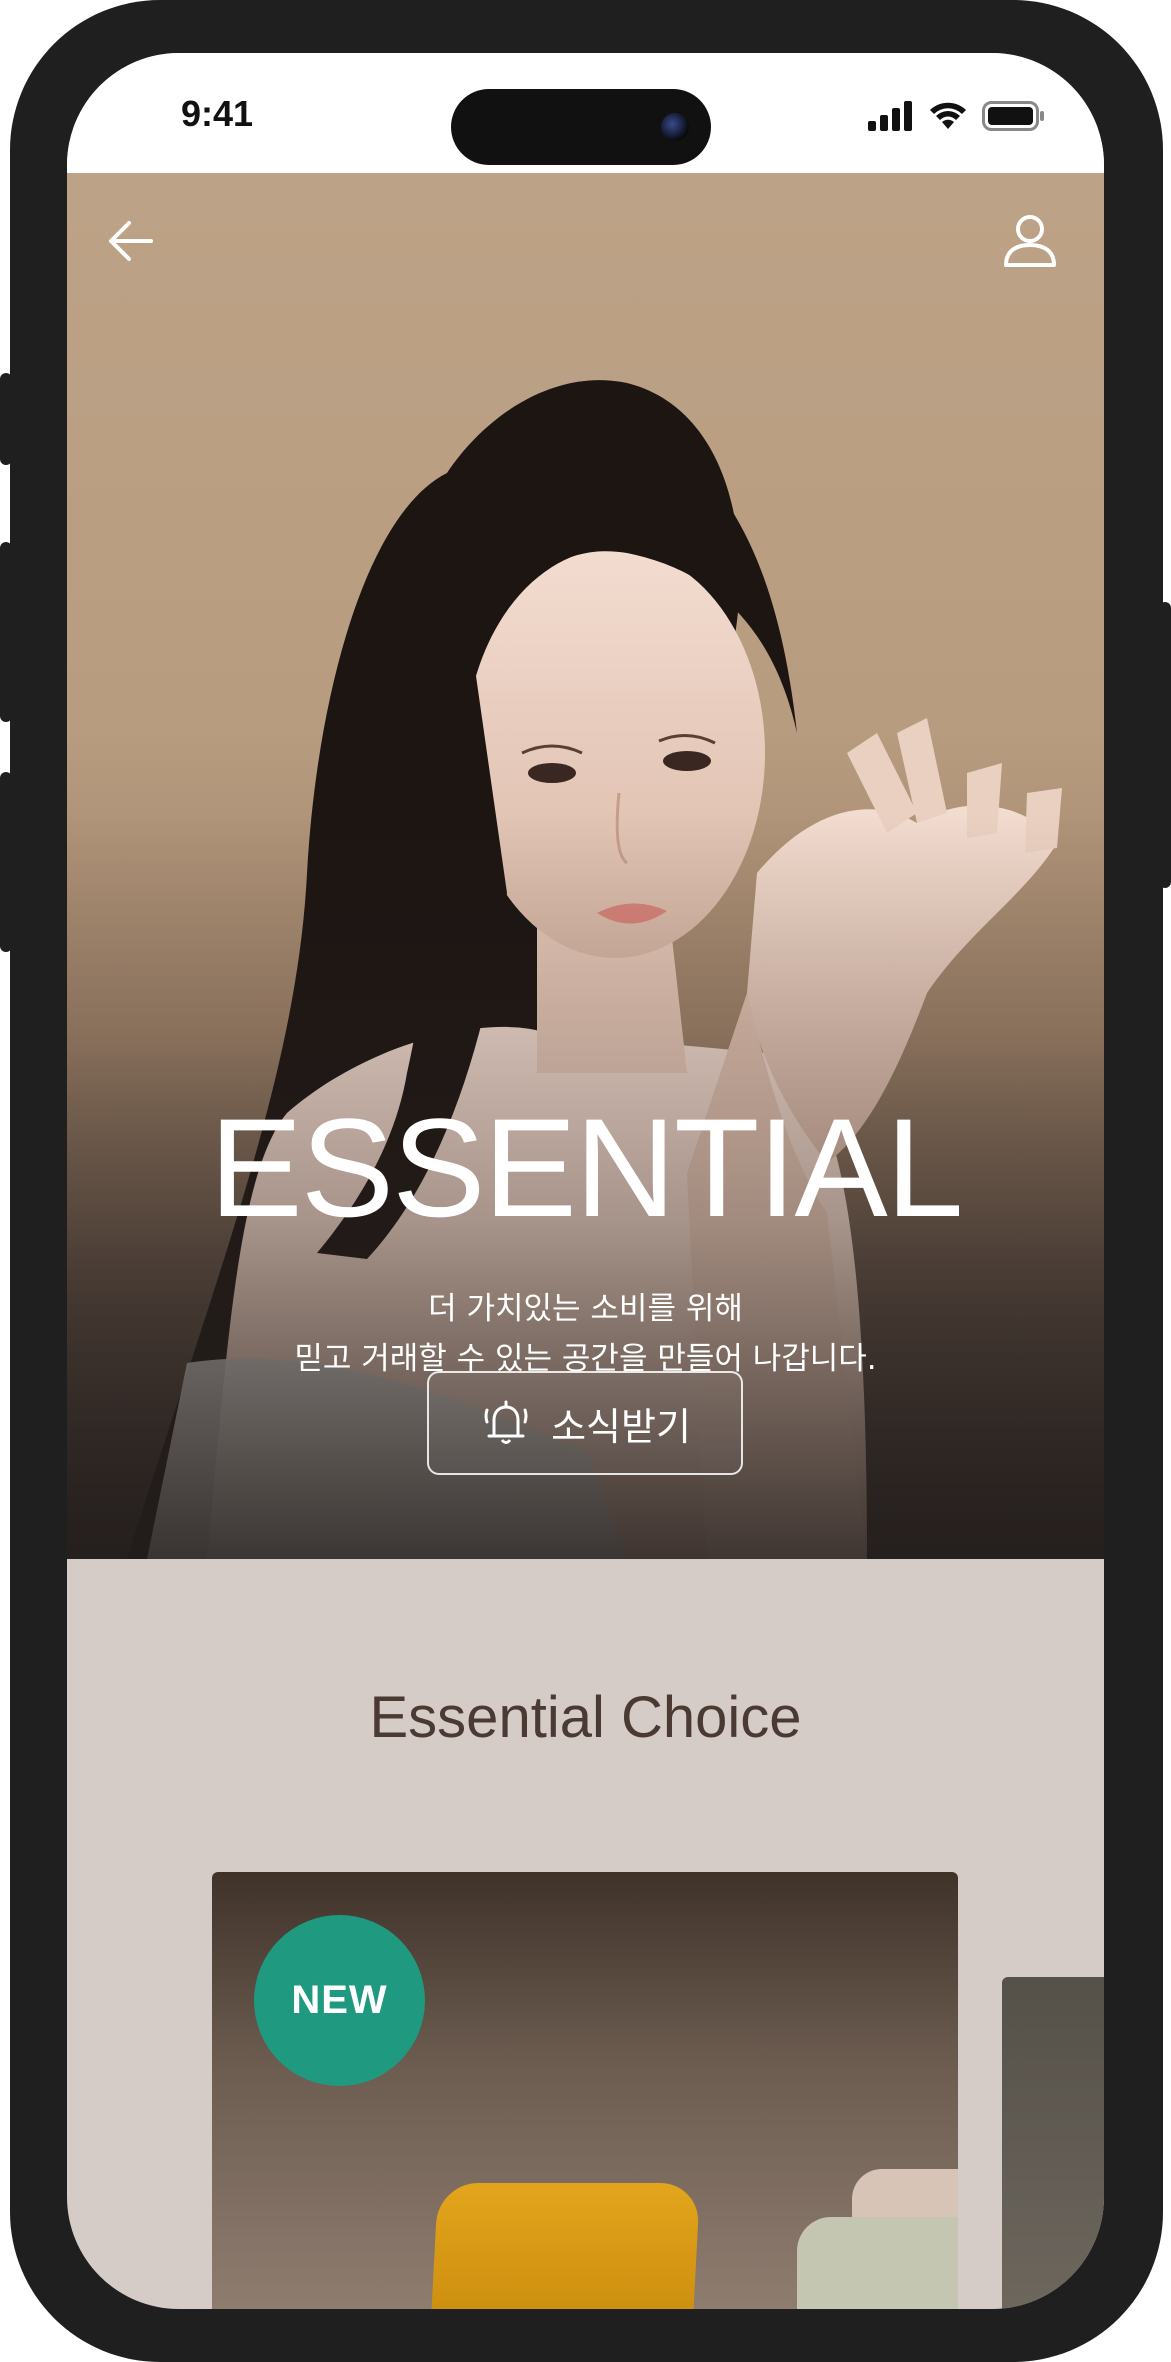 The image size is (1171, 2362). I want to click on status-icons, so click(957, 116).